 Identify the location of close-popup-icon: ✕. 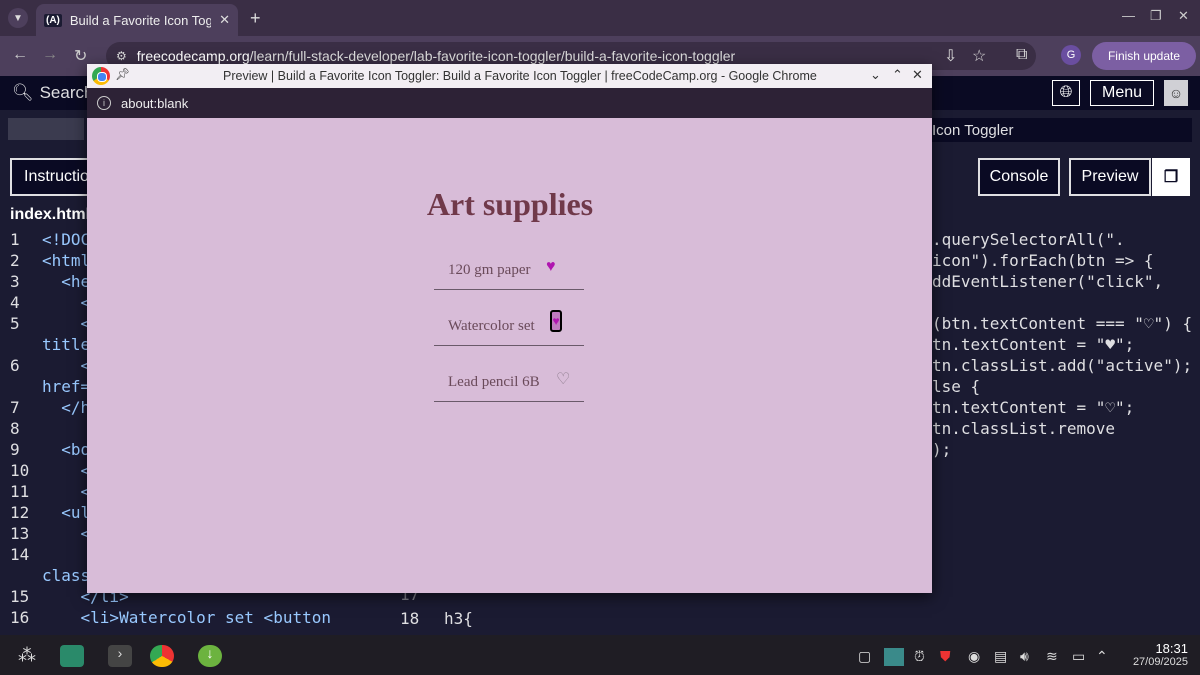
(917, 75).